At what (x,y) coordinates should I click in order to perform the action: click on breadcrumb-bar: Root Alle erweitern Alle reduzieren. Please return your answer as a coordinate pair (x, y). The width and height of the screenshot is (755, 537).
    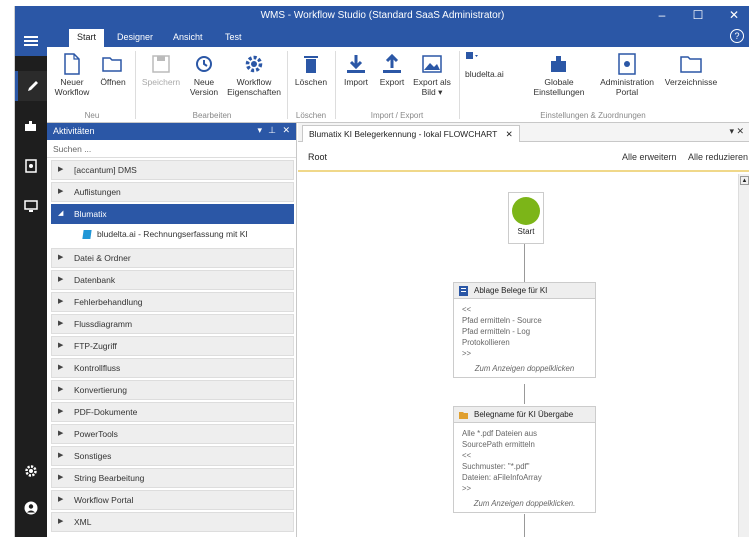
    Looking at the image, I should click on (523, 157).